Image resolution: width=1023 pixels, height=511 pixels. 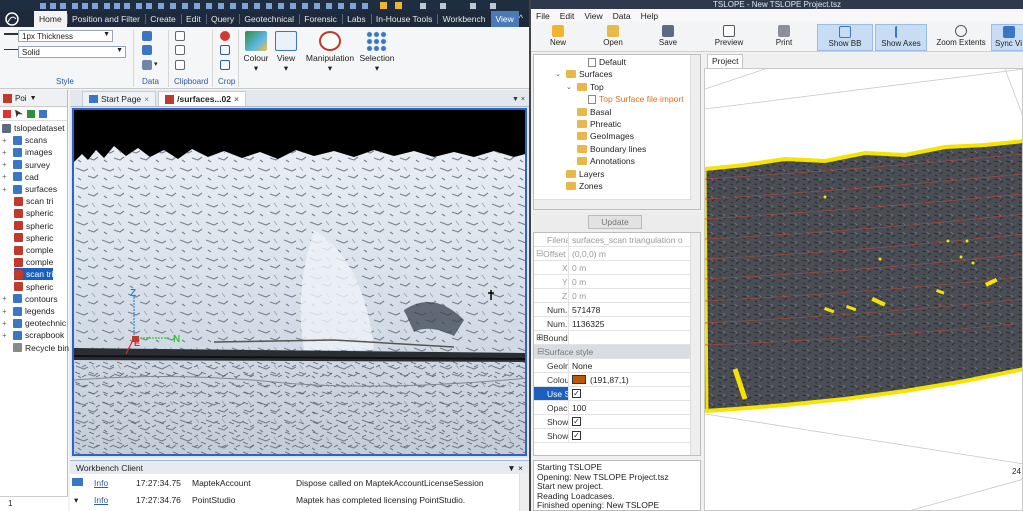 I want to click on property-row: Colour (191,87,1), so click(x=612, y=380).